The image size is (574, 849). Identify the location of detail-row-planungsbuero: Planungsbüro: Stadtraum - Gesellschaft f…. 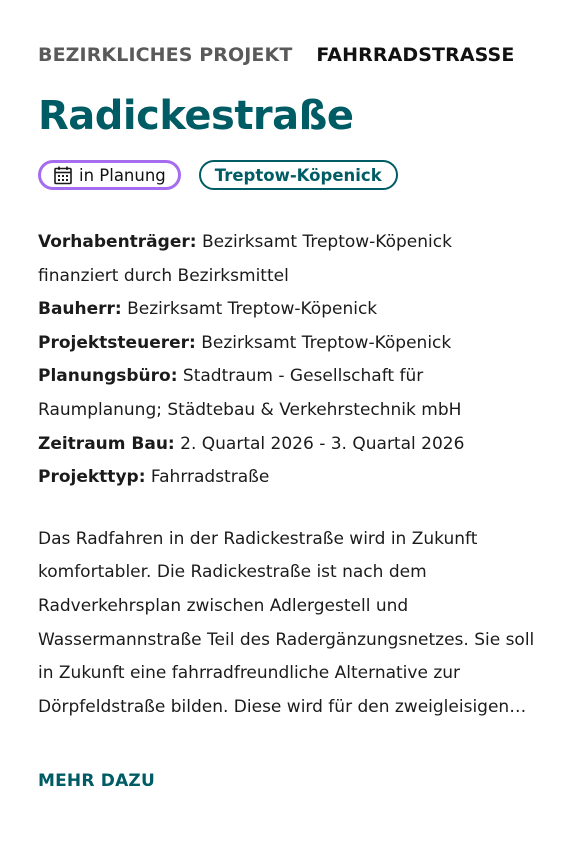
(287, 393).